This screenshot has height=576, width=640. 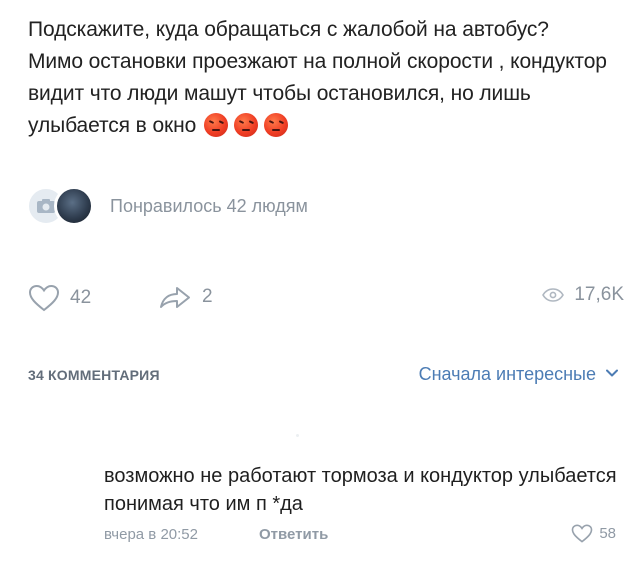 I want to click on sort-dropdown: Сначала интересные, so click(x=518, y=374).